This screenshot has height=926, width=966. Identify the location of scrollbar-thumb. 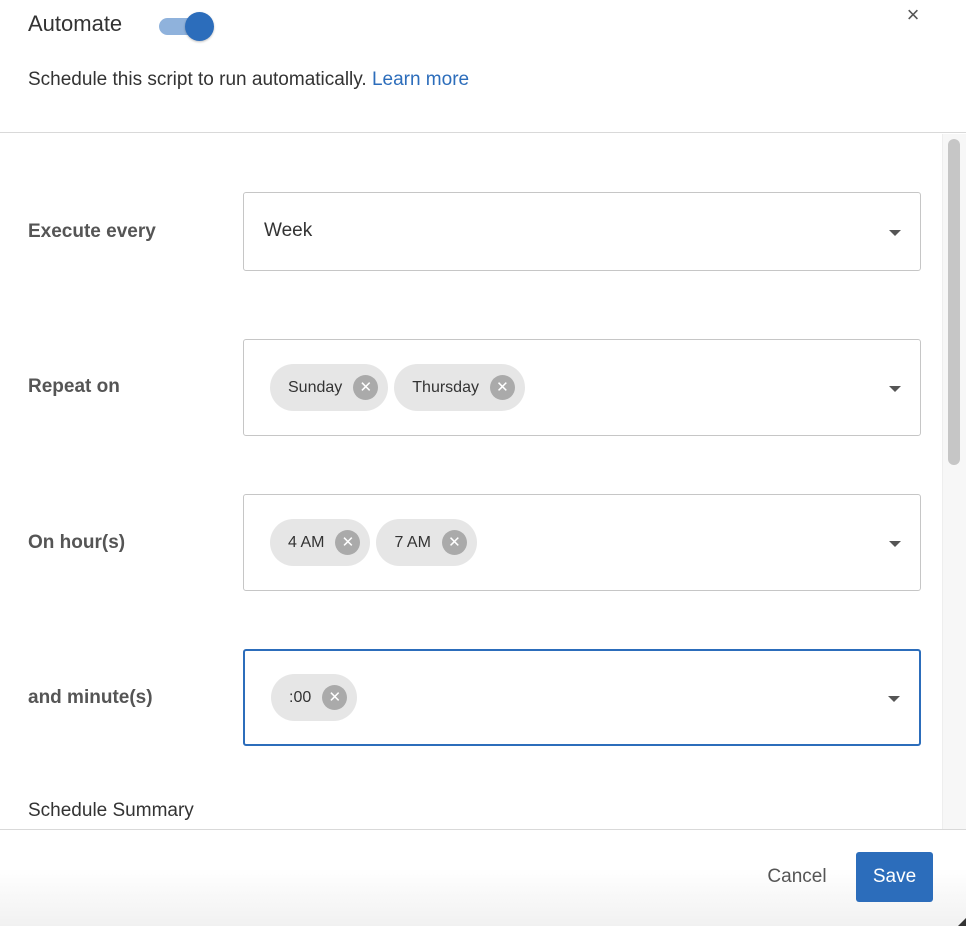
(954, 302).